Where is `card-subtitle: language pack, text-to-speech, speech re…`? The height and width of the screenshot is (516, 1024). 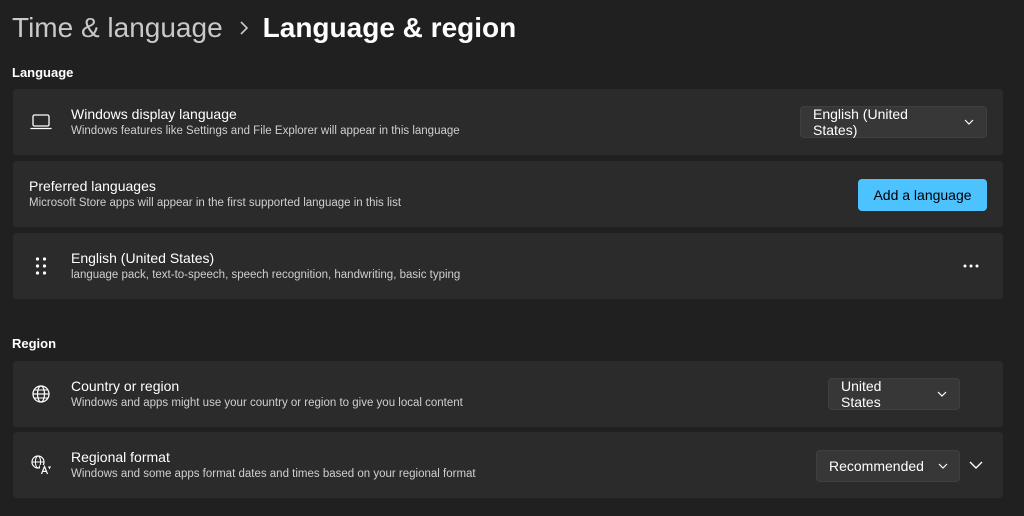
card-subtitle: language pack, text-to-speech, speech re… is located at coordinates (266, 275).